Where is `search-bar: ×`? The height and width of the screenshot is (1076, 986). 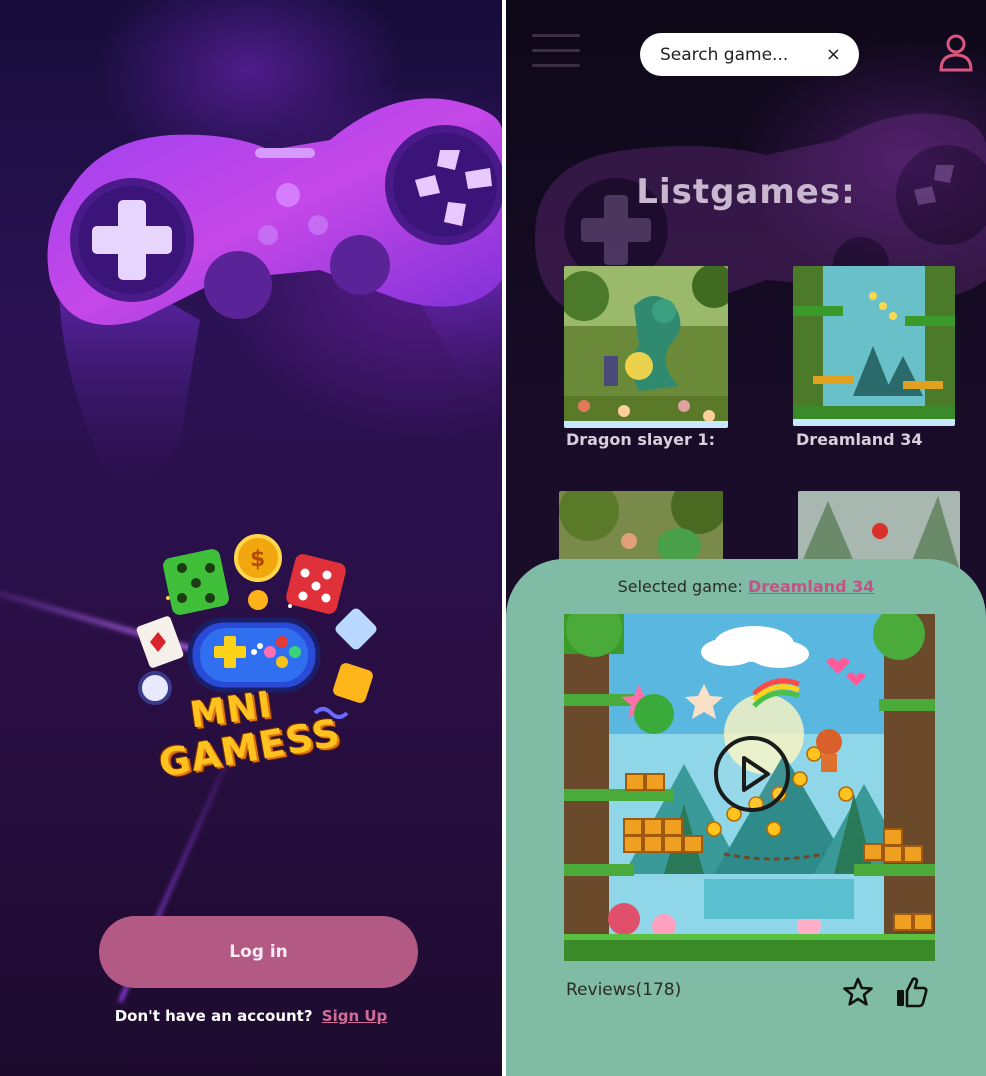 search-bar: × is located at coordinates (749, 54).